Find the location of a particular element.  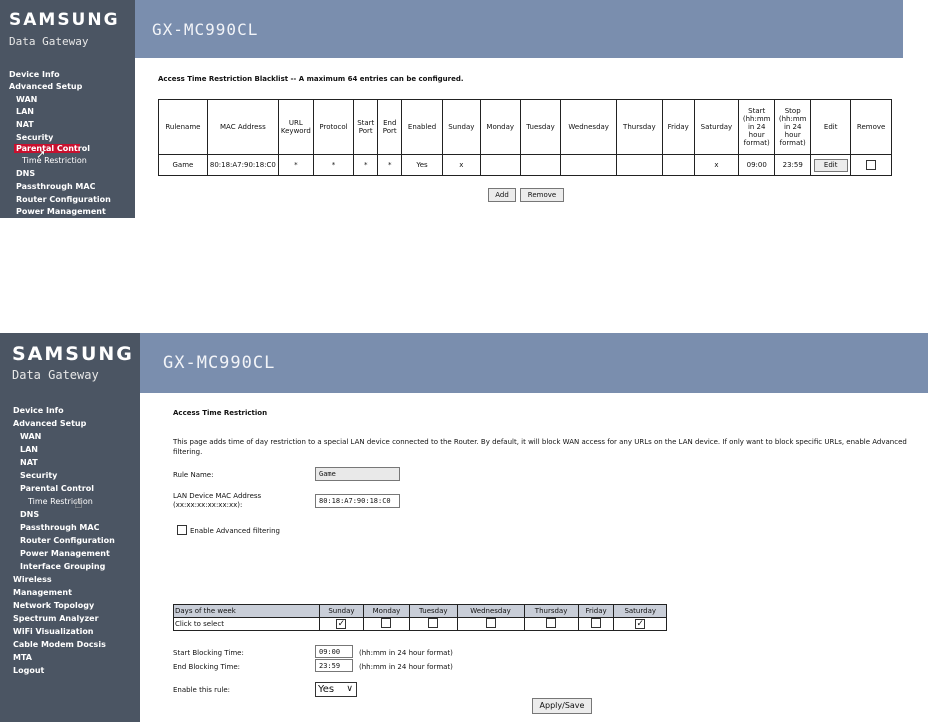

days-select-row: Click to select ✓ ✓ is located at coordinates (420, 624).